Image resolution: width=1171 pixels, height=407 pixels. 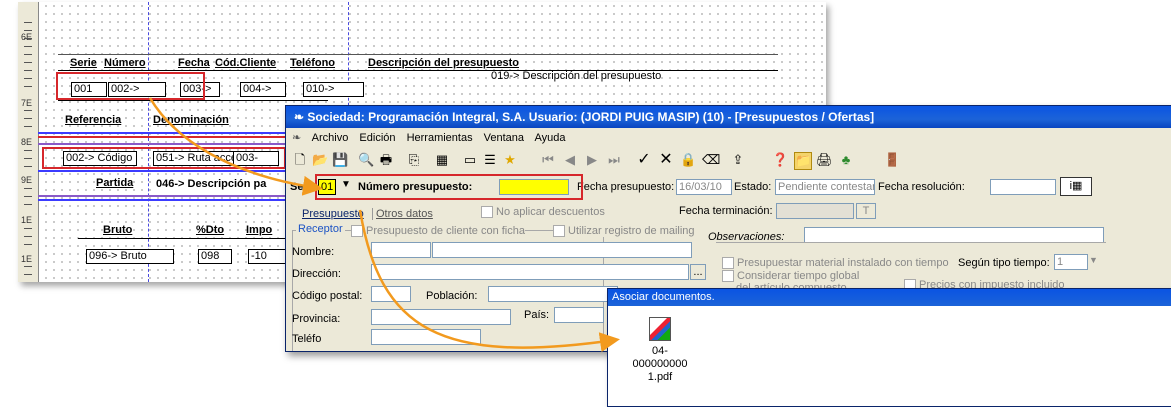 I want to click on arrow-serie-to-form, so click(x=235, y=146).